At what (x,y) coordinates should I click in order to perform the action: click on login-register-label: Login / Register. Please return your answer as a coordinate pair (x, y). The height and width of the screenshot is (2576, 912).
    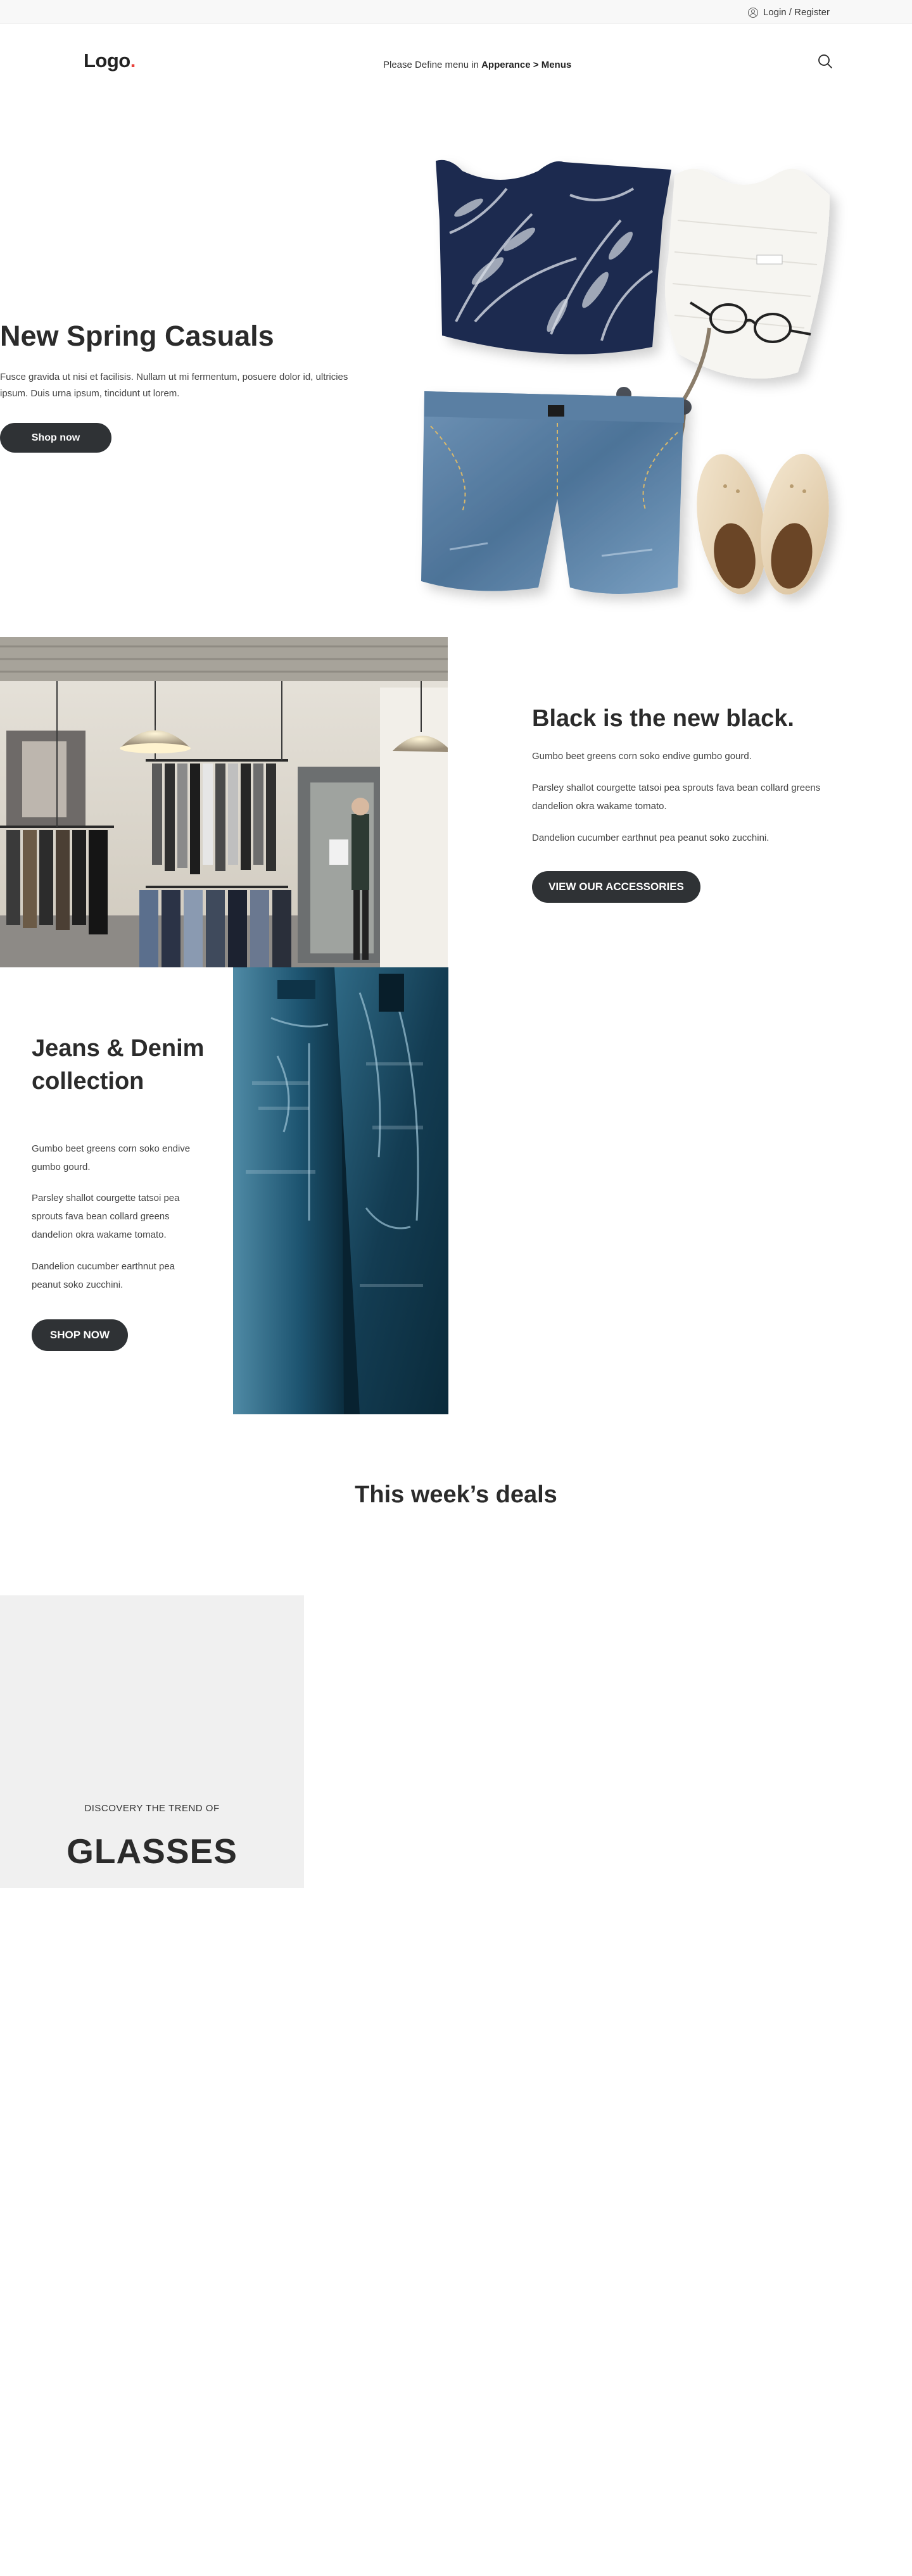
    Looking at the image, I should click on (796, 12).